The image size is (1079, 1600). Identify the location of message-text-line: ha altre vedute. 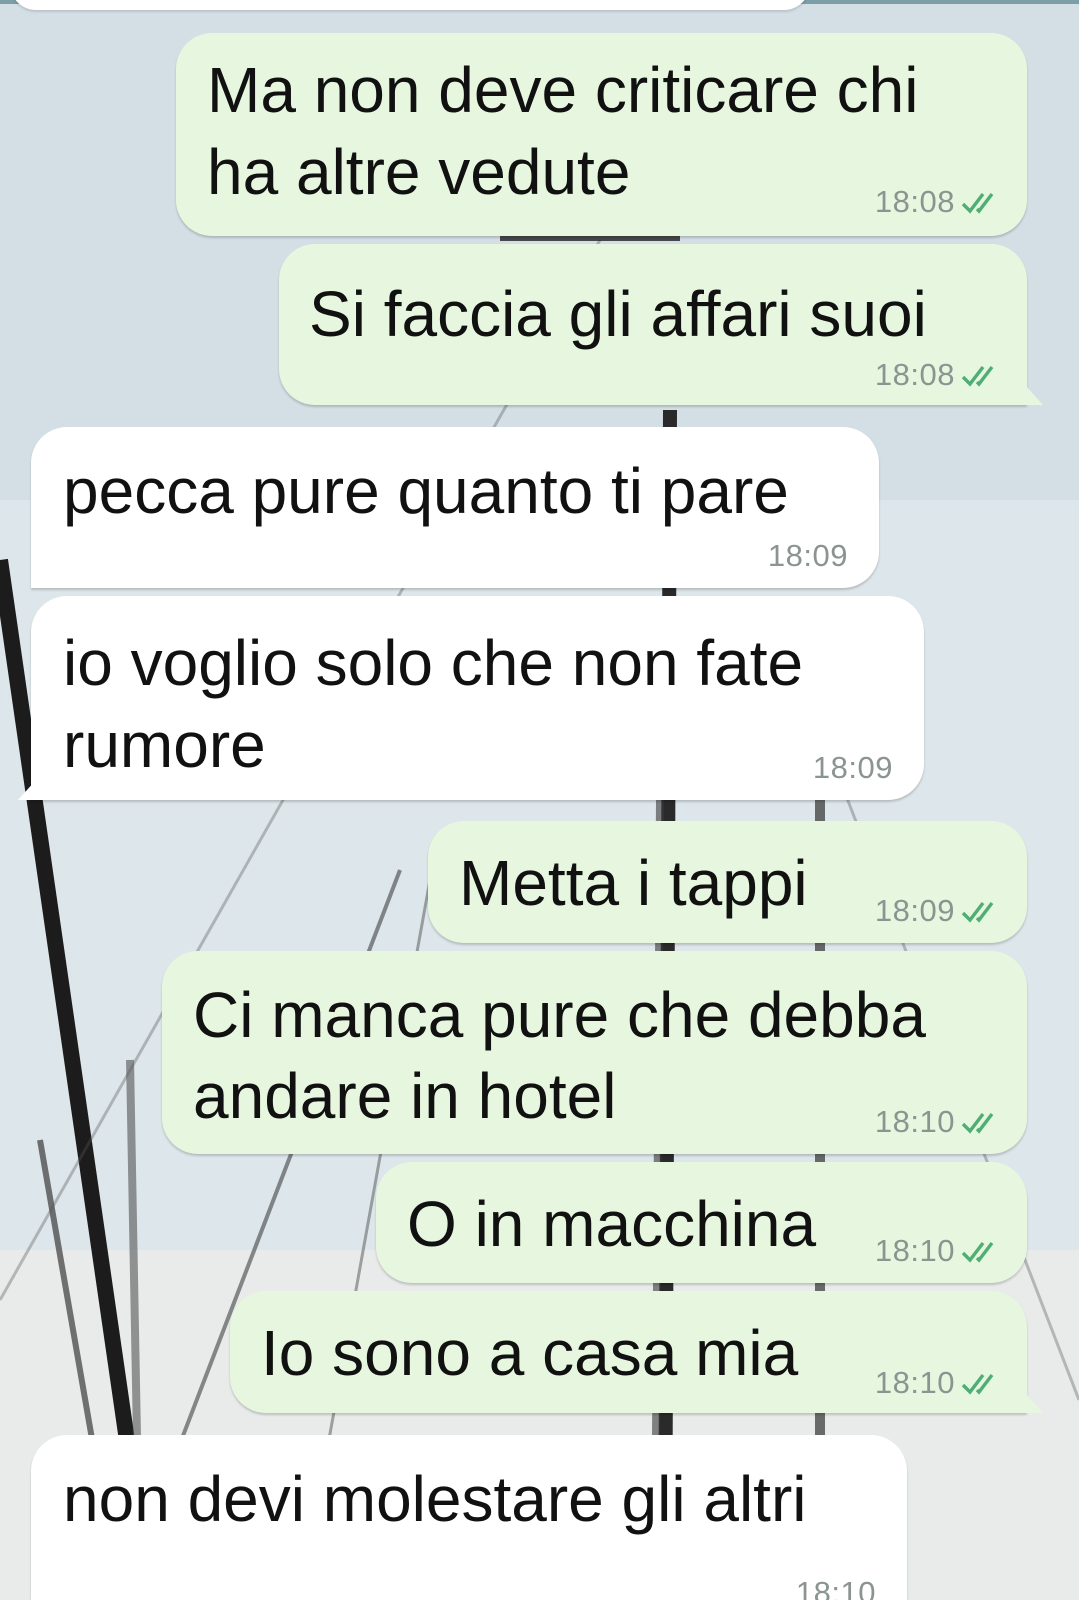
(419, 172).